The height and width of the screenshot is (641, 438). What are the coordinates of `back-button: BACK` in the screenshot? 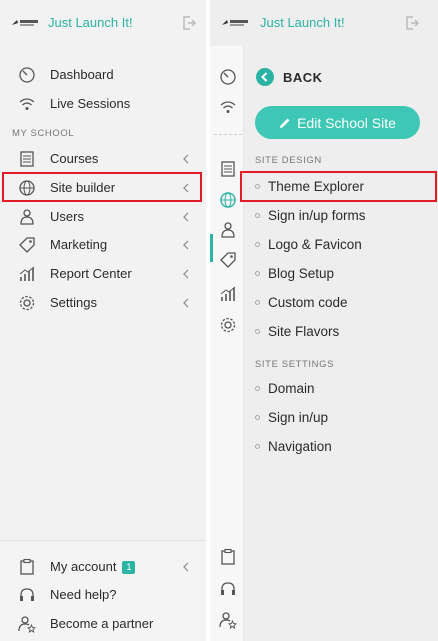 It's located at (289, 77).